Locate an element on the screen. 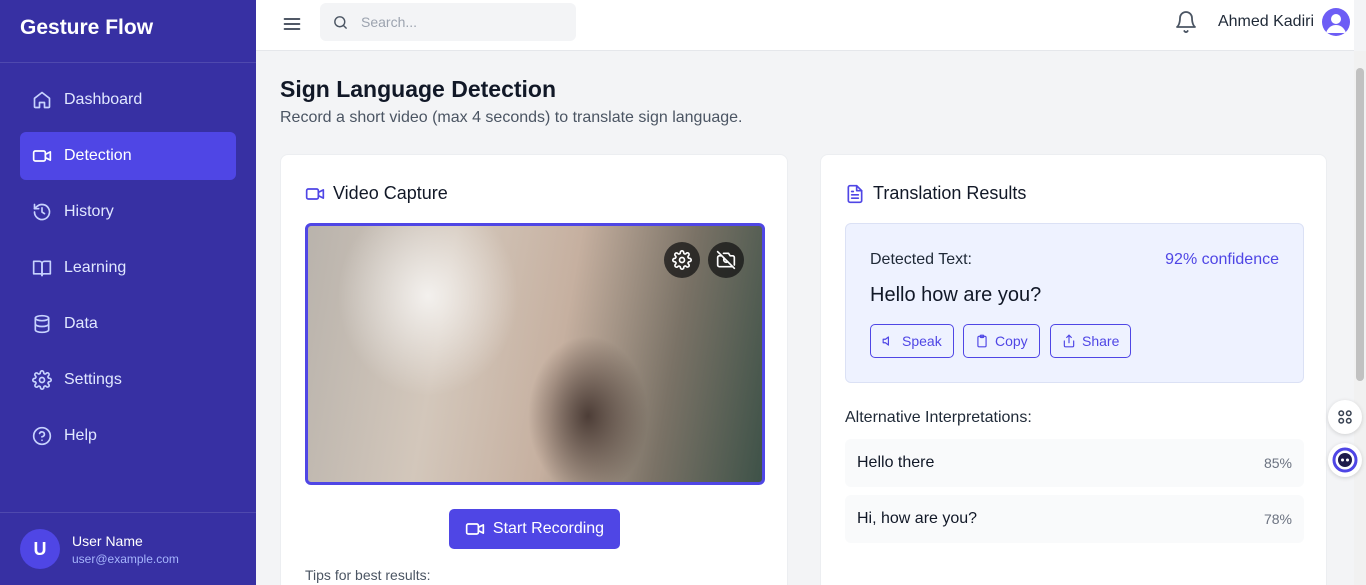 The image size is (1366, 585). camera-off-button is located at coordinates (726, 260).